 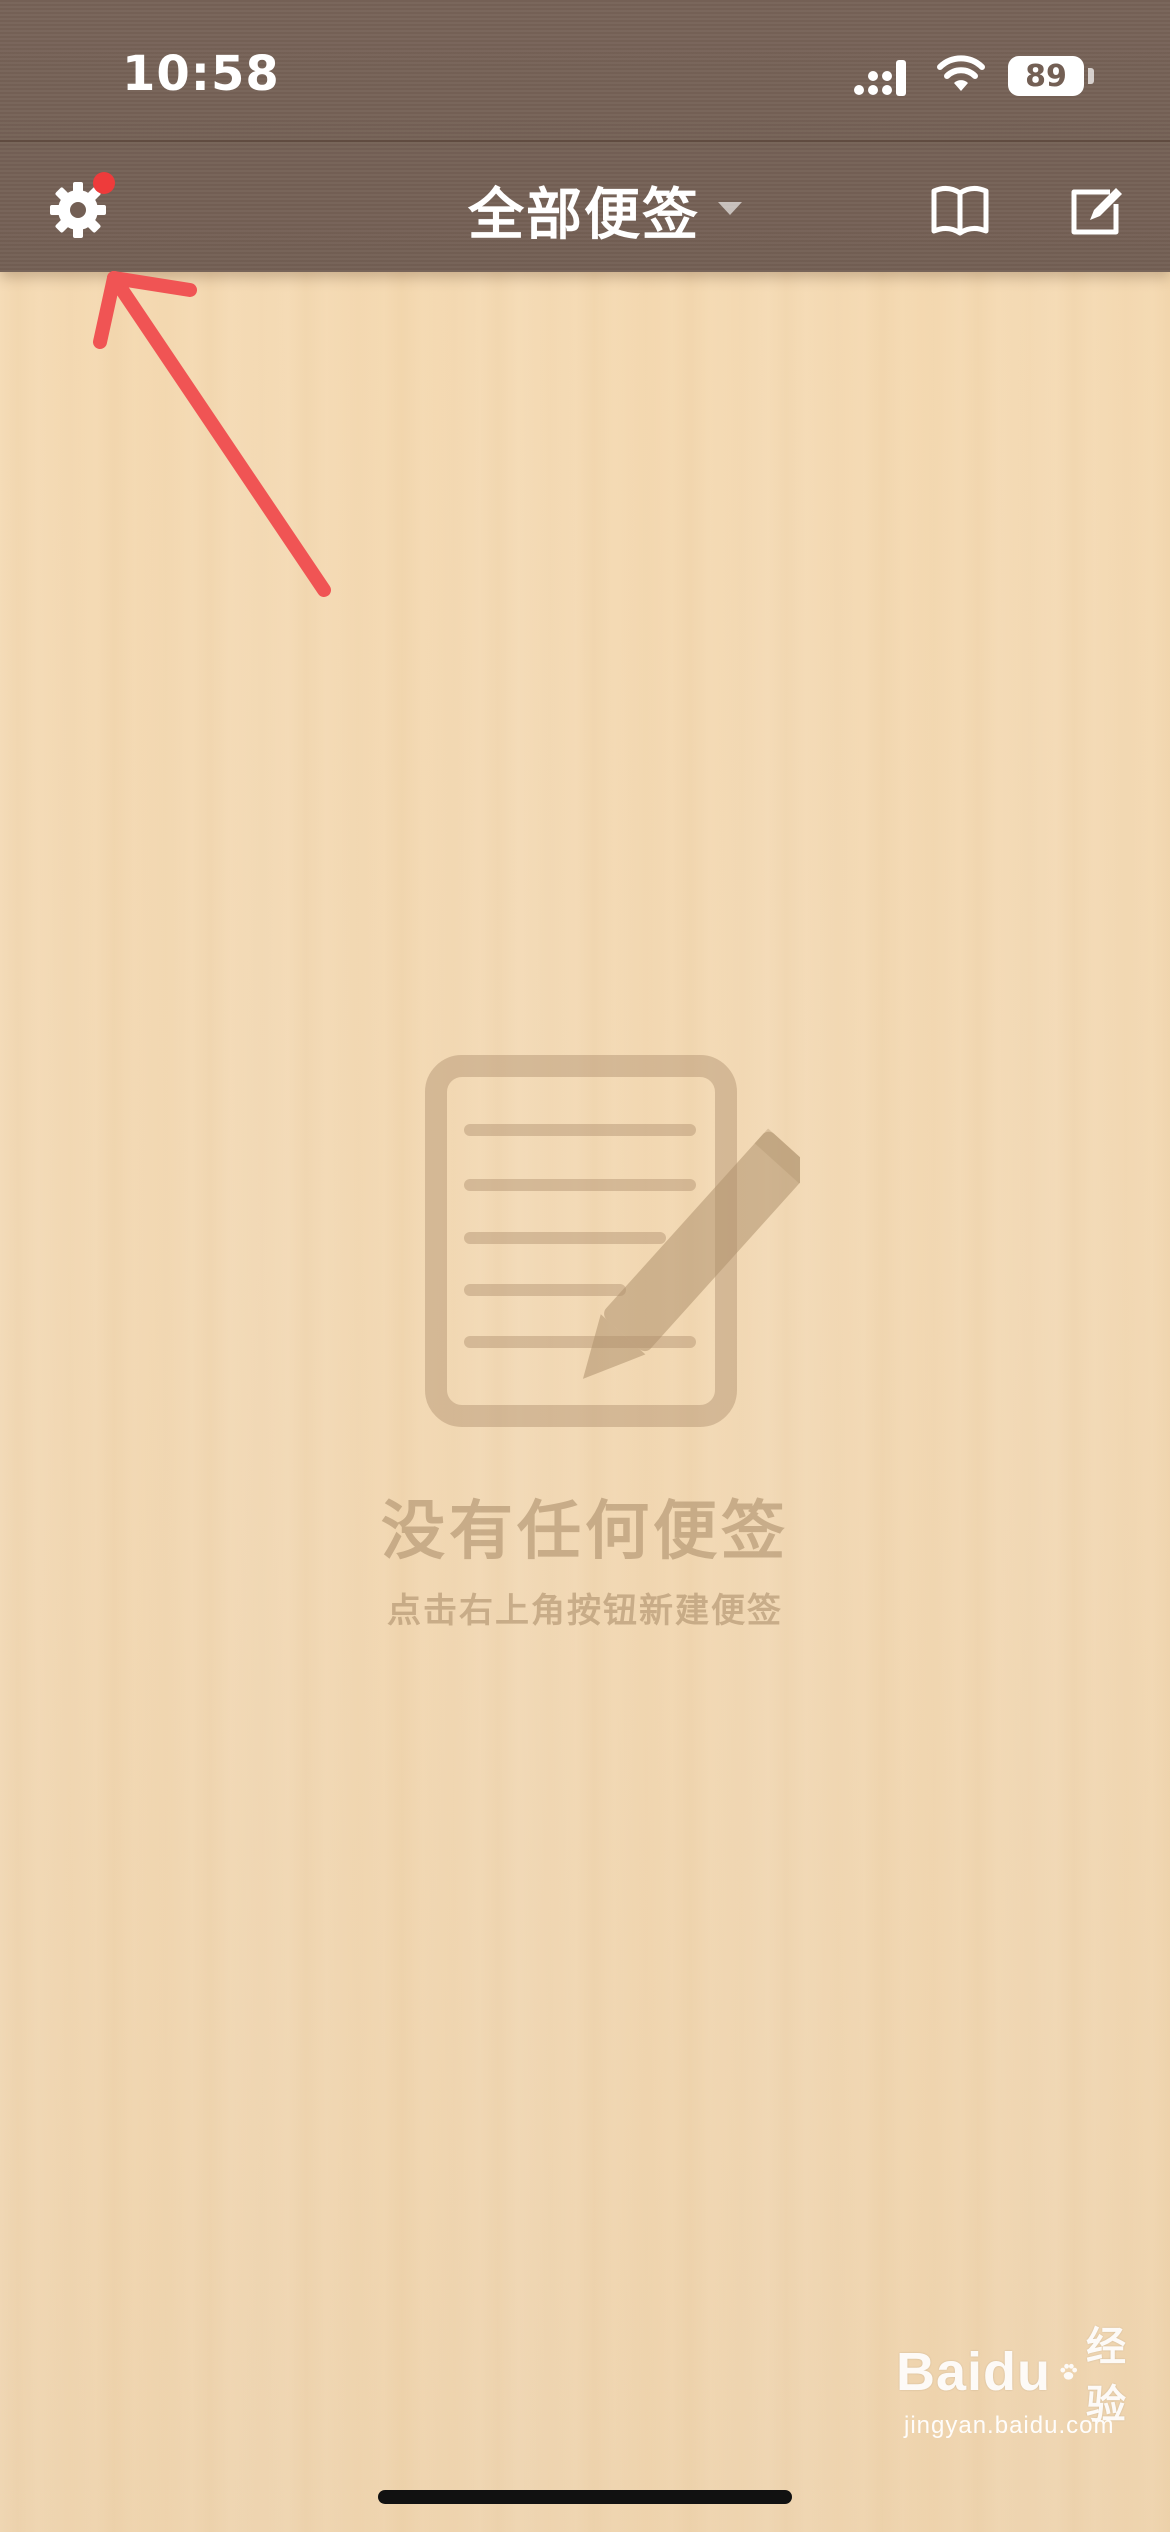 I want to click on book-icon, so click(x=960, y=210).